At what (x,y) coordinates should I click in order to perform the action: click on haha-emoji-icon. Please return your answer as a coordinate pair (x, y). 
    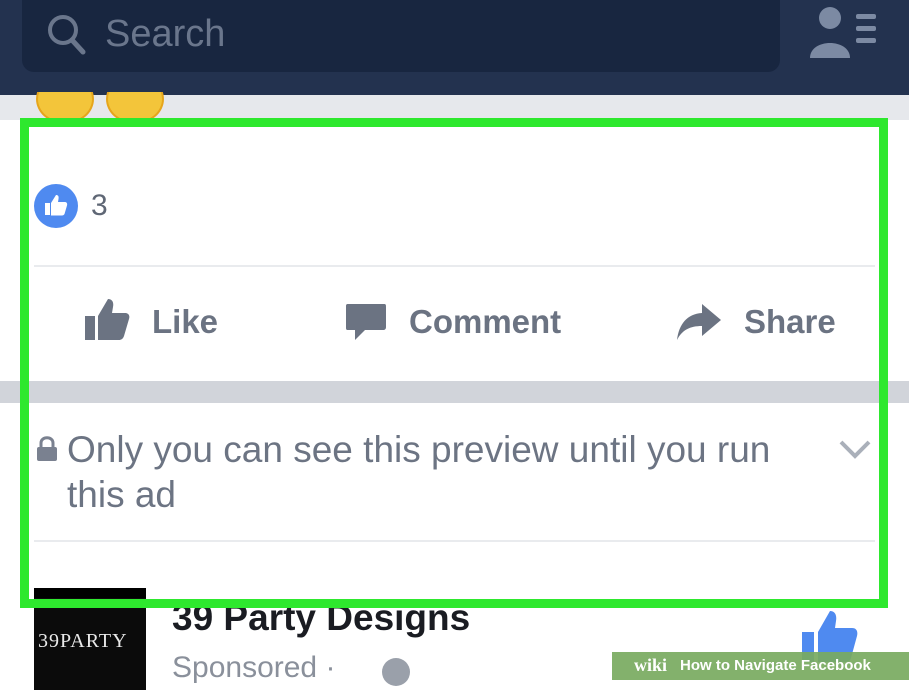
    Looking at the image, I should click on (135, 106).